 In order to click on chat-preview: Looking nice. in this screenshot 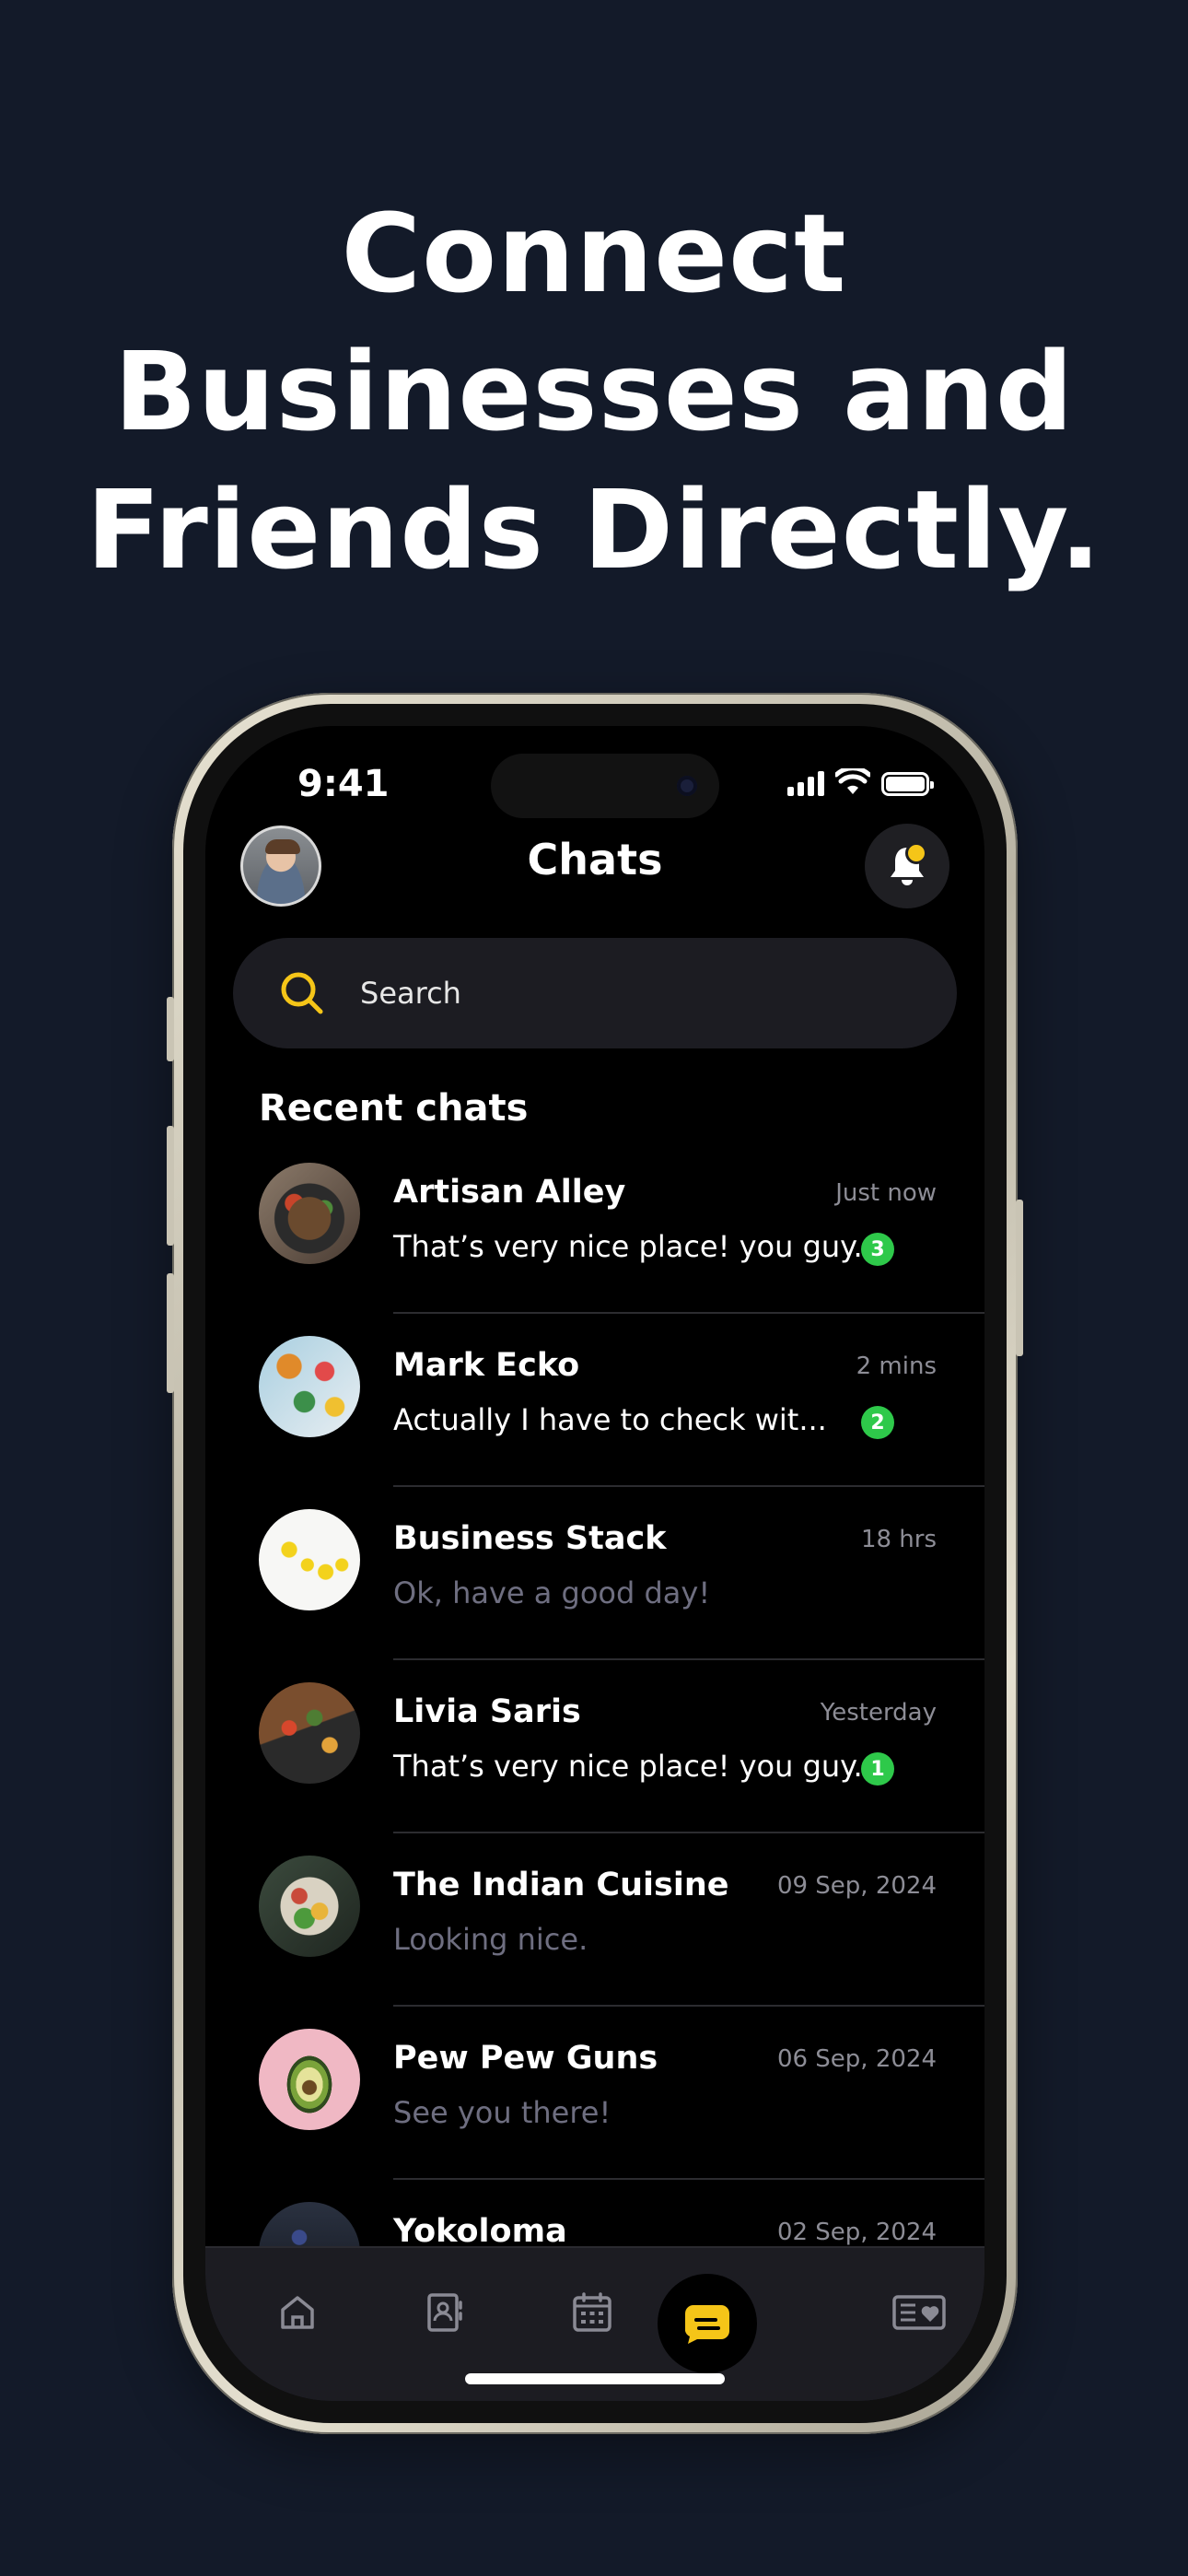, I will do `click(490, 1939)`.